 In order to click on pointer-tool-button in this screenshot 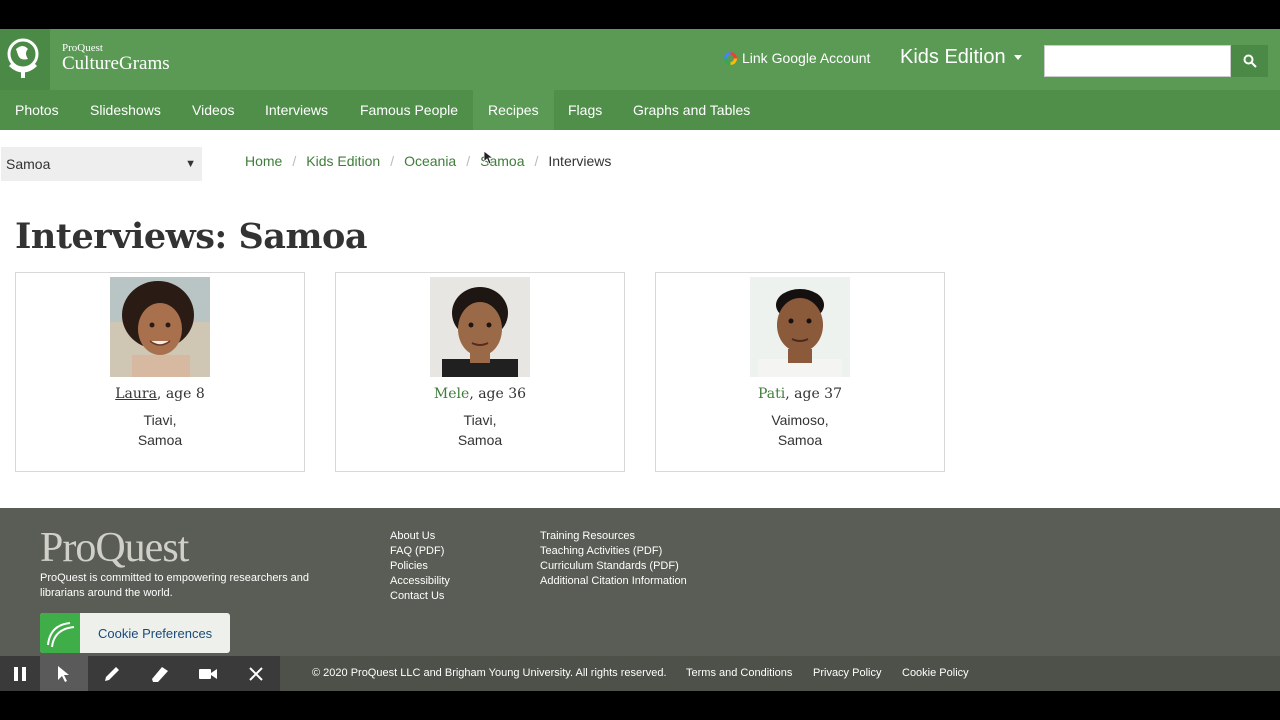, I will do `click(64, 673)`.